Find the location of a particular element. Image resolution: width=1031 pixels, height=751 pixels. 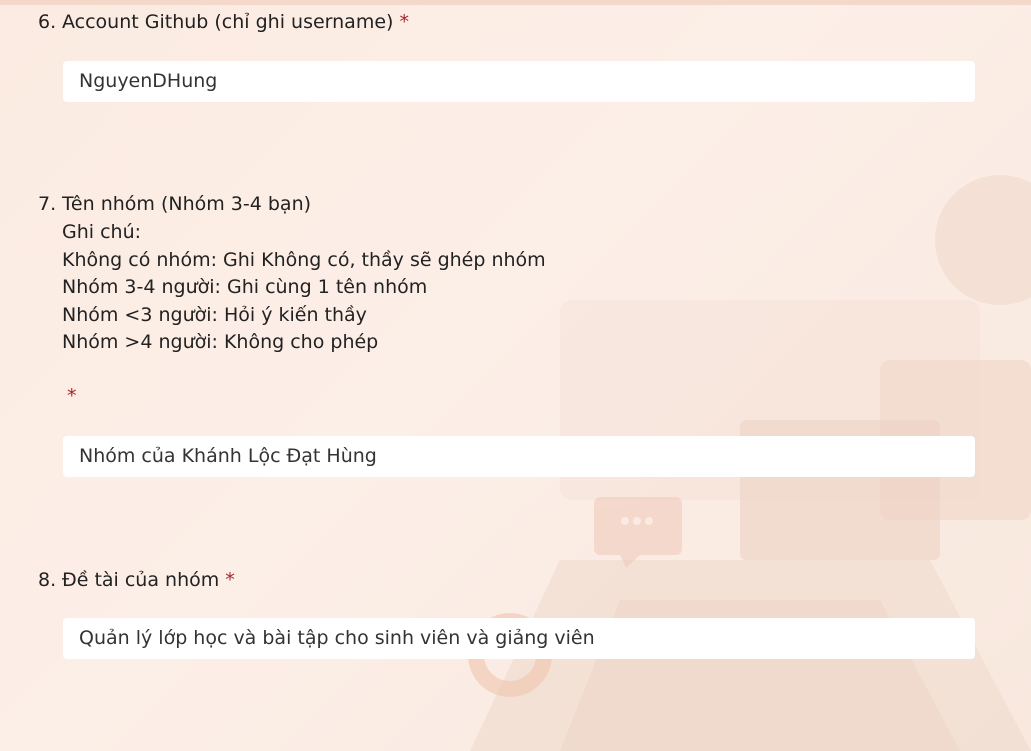

question-title: Account Github (chỉ ghi username) is located at coordinates (228, 22).